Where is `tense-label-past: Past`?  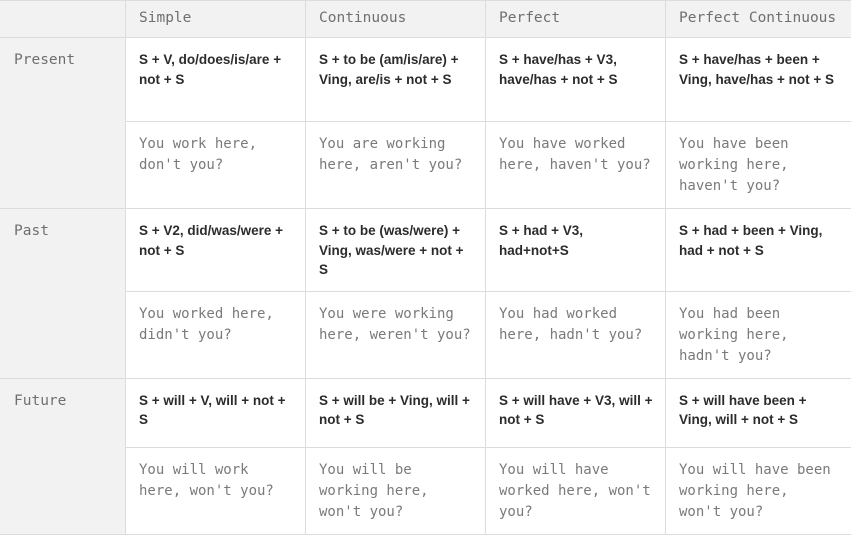 tense-label-past: Past is located at coordinates (63, 294).